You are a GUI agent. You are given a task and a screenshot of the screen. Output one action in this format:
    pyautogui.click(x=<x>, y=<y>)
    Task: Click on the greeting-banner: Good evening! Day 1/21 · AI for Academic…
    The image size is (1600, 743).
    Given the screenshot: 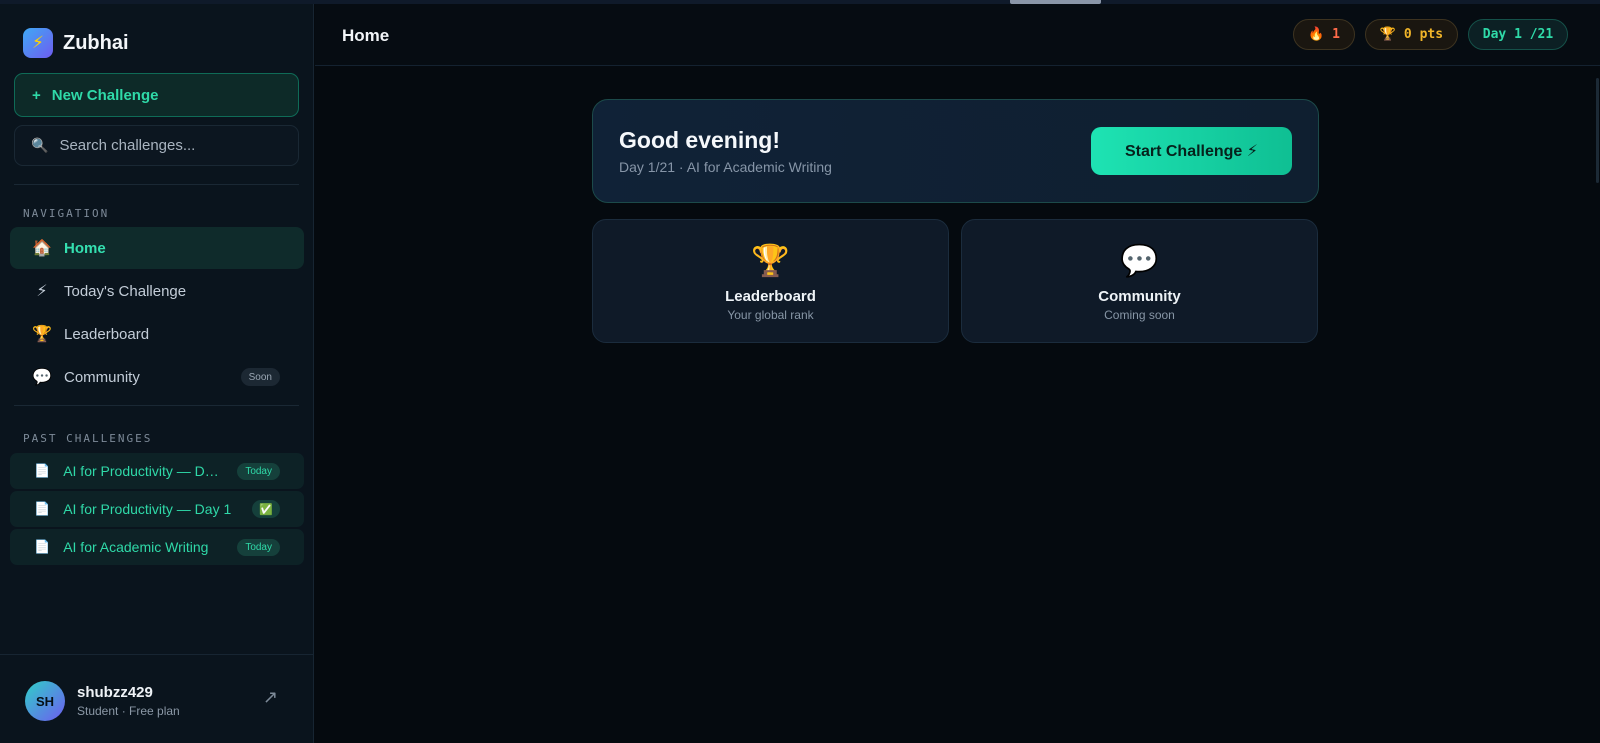 What is the action you would take?
    pyautogui.click(x=955, y=151)
    